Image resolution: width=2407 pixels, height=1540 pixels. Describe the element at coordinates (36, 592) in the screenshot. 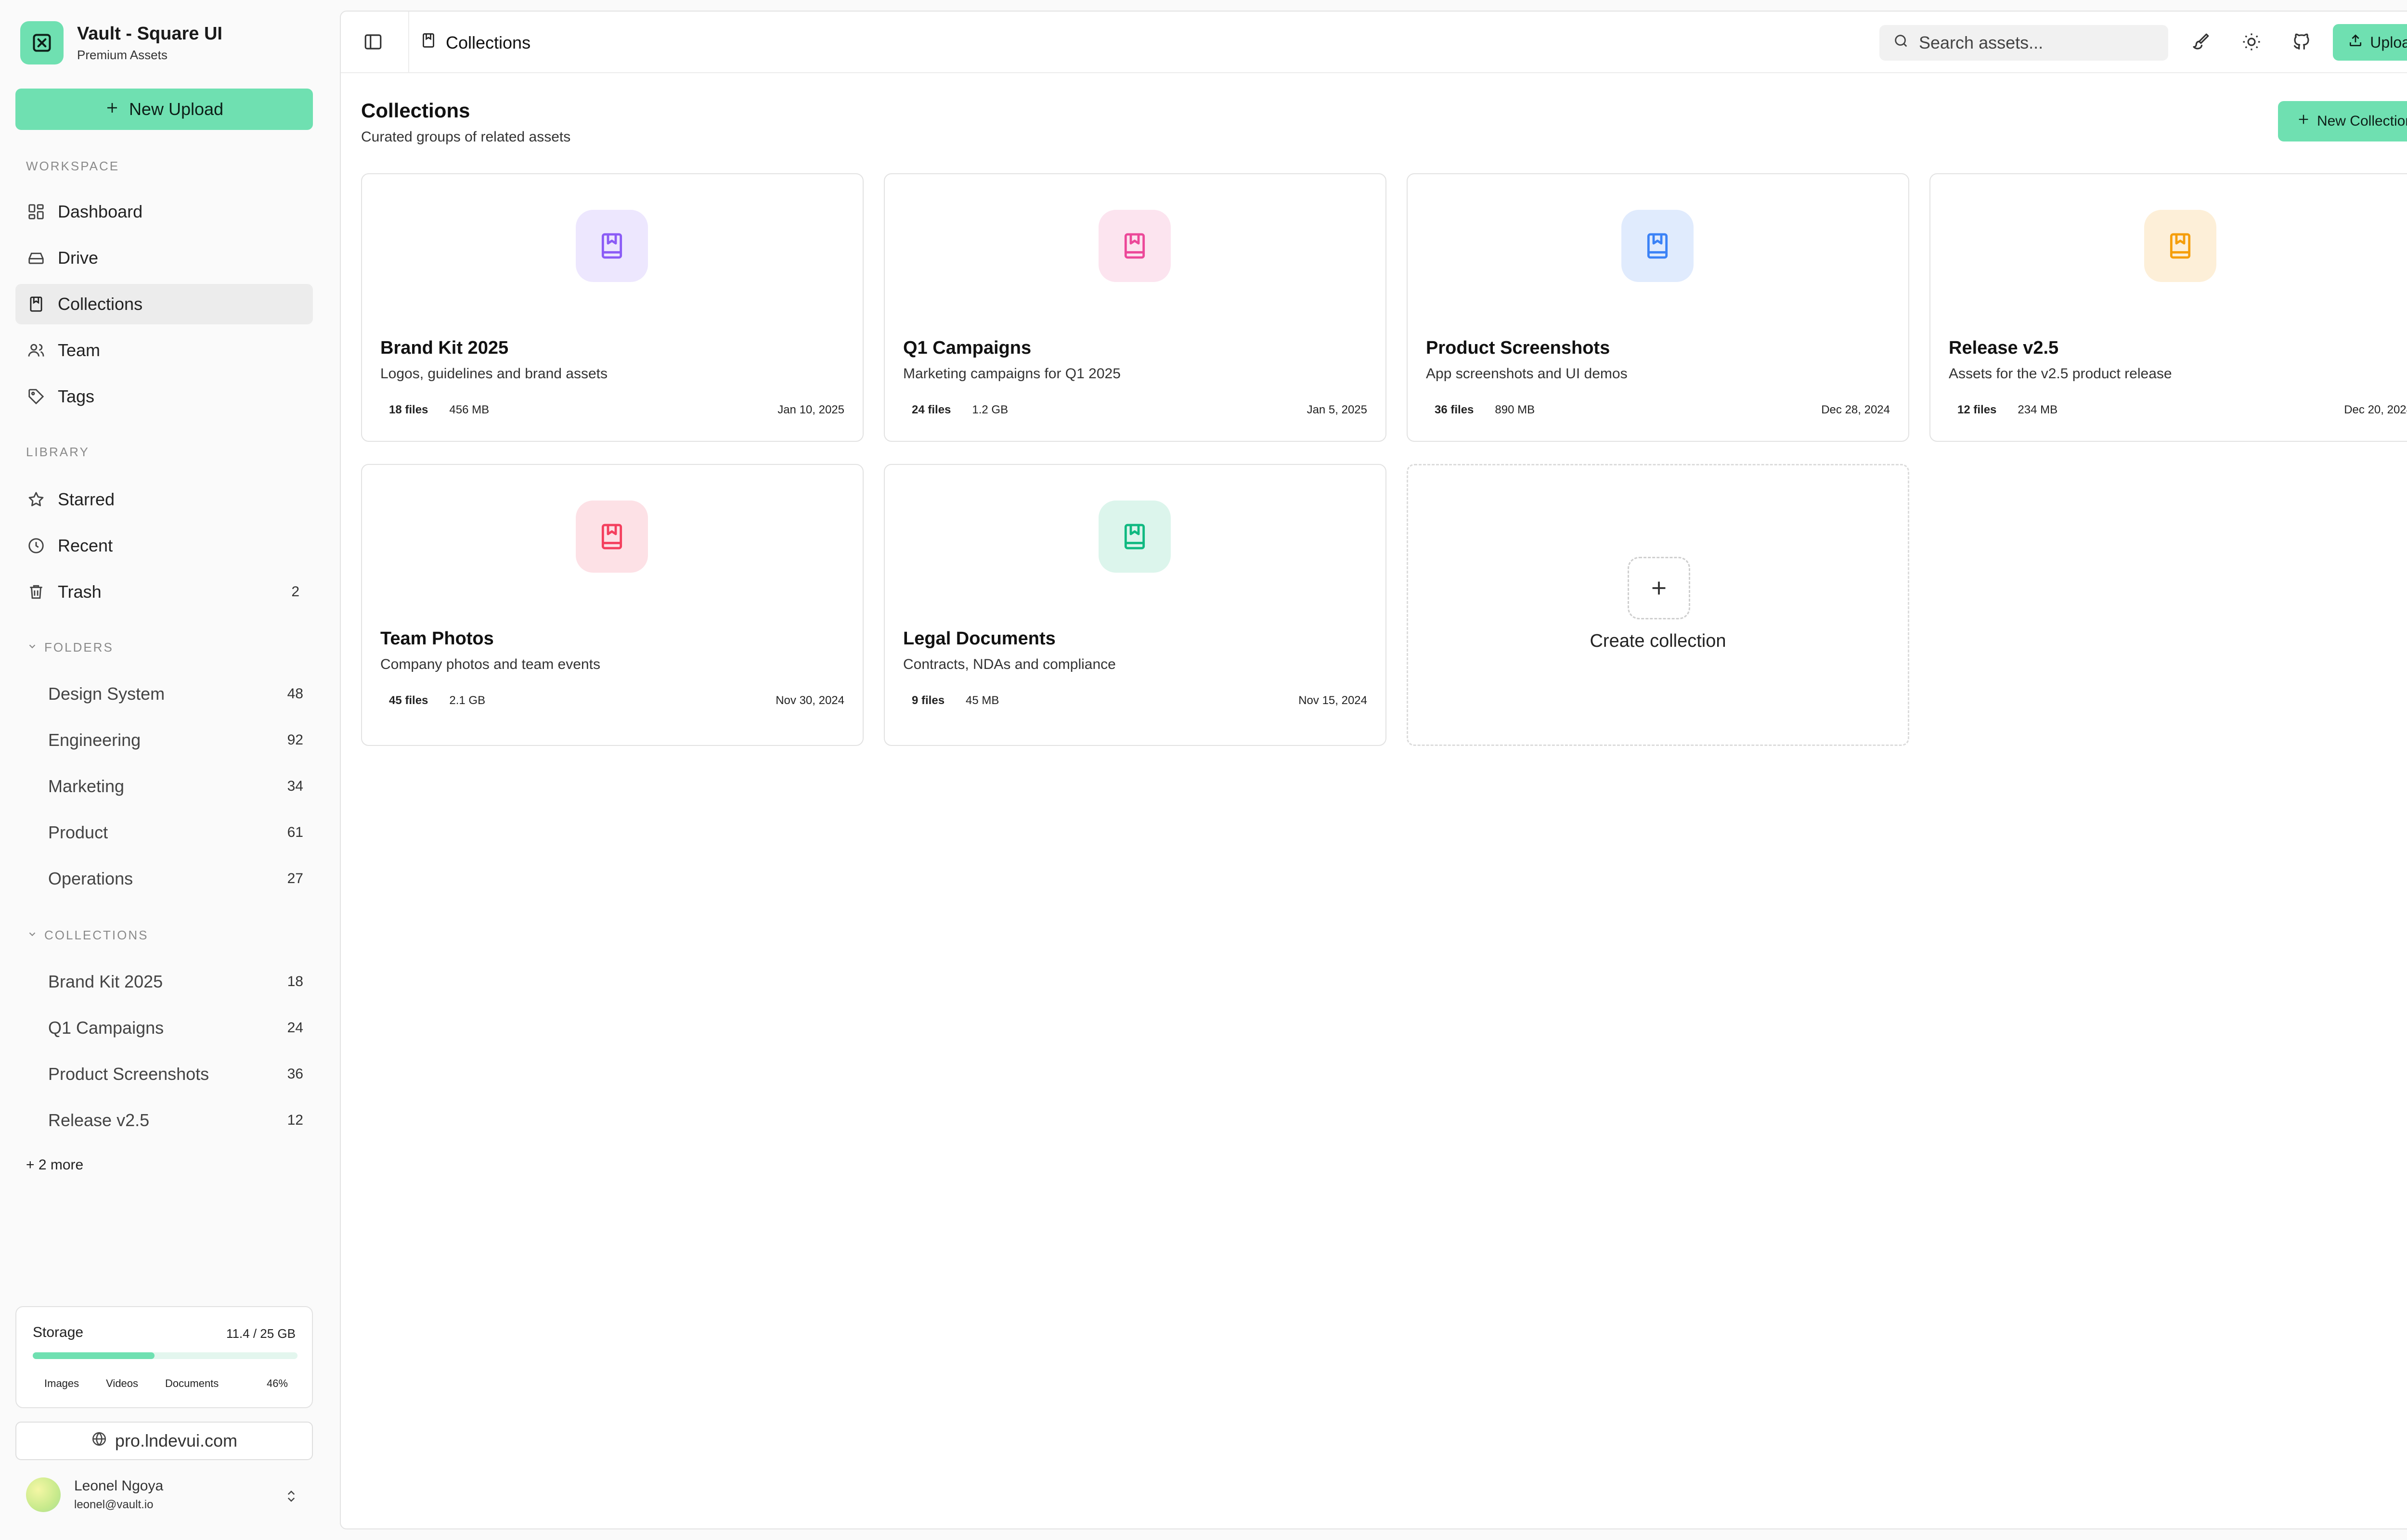

I see `trash-icon` at that location.